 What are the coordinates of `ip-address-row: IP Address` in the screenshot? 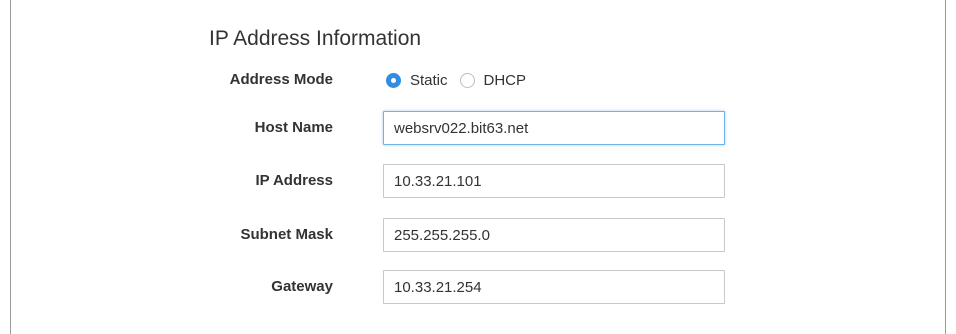 It's located at (478, 181).